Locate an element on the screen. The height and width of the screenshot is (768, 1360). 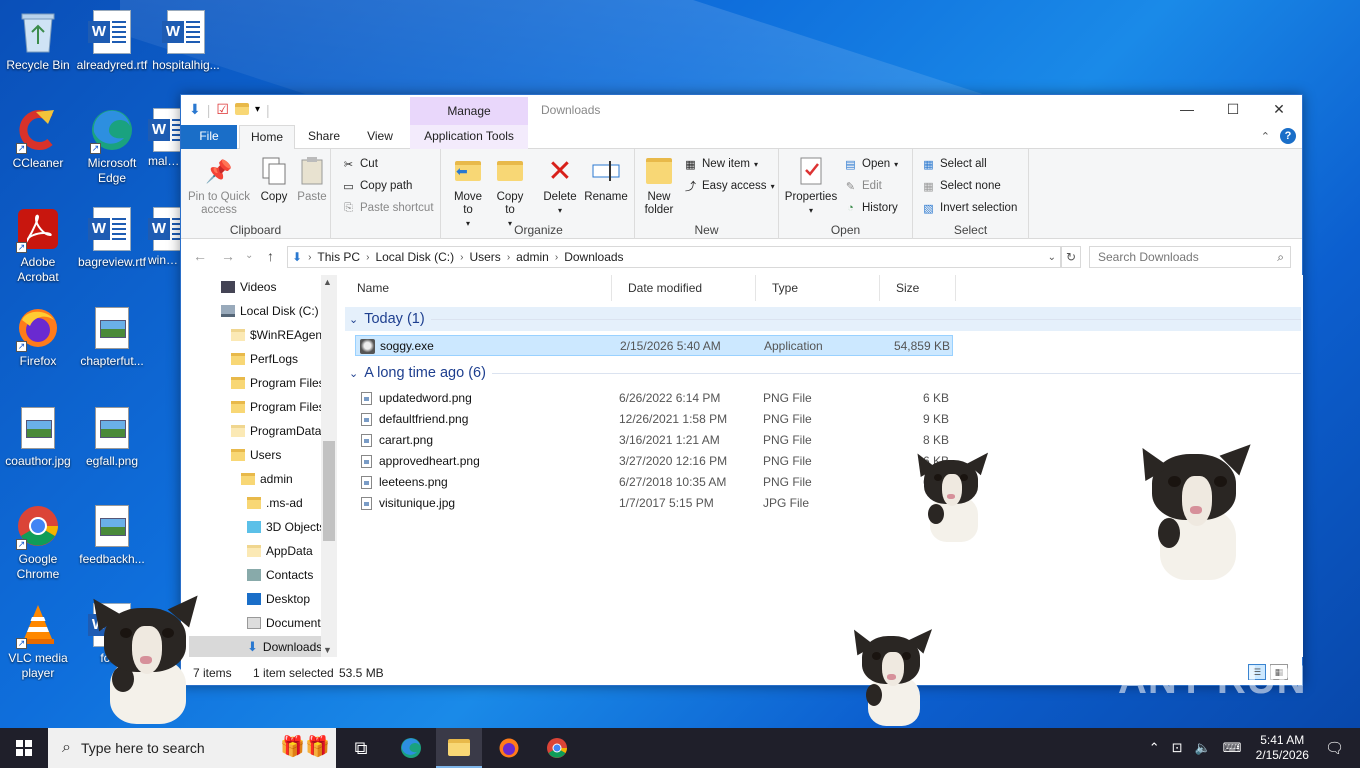
tab-file: File is located at coordinates (209, 137).